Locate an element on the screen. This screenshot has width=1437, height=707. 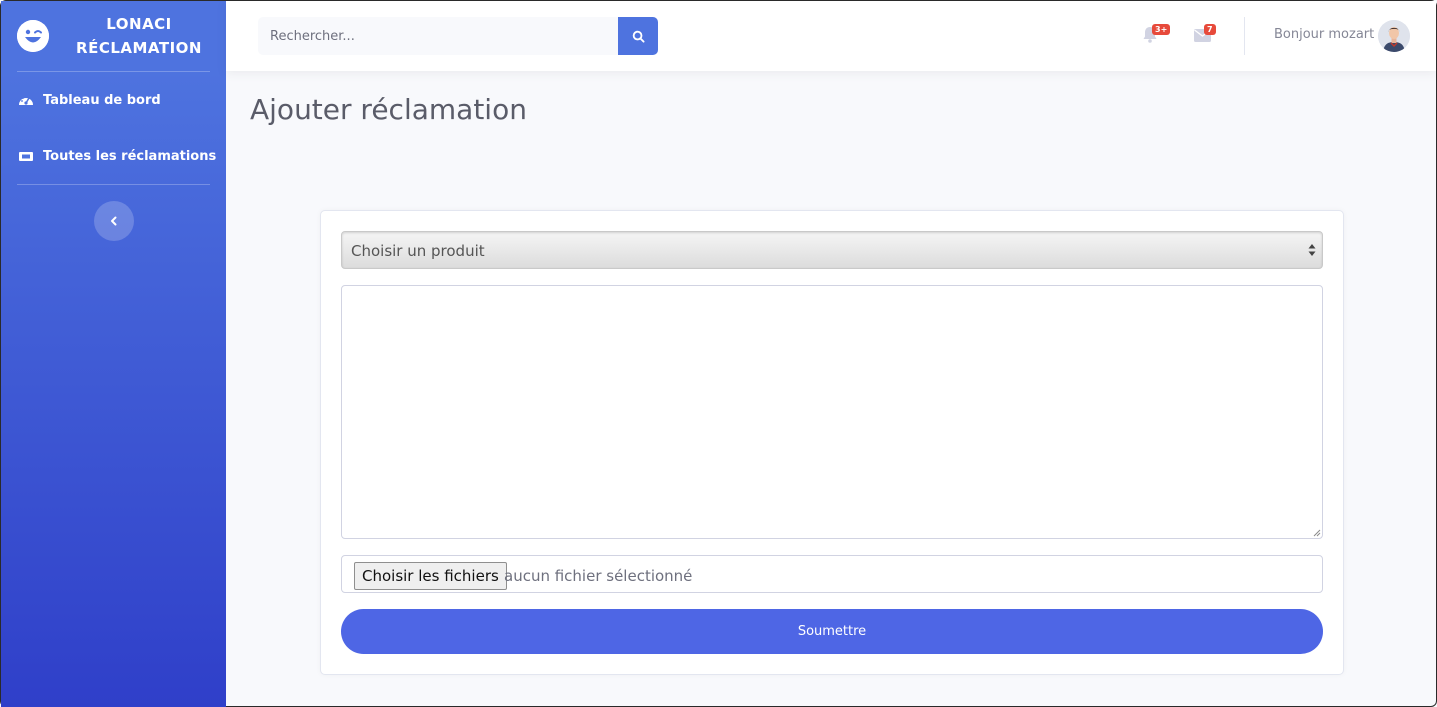
topbar: 3+ 7 Bonjour mozart ! is located at coordinates (831, 36).